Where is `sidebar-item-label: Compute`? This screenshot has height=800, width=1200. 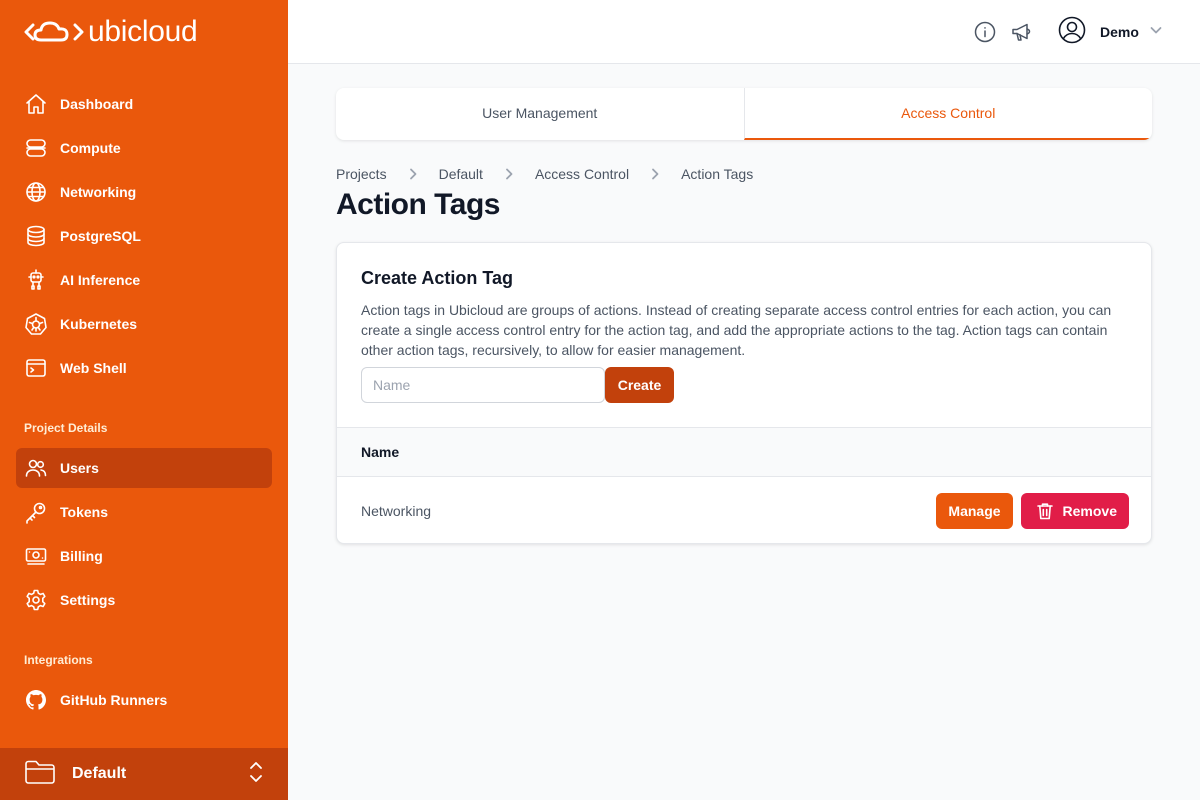 sidebar-item-label: Compute is located at coordinates (90, 148).